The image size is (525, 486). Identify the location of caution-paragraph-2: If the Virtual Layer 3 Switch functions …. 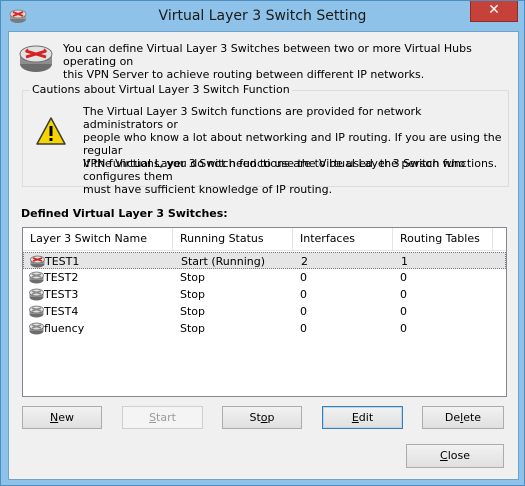
(293, 176).